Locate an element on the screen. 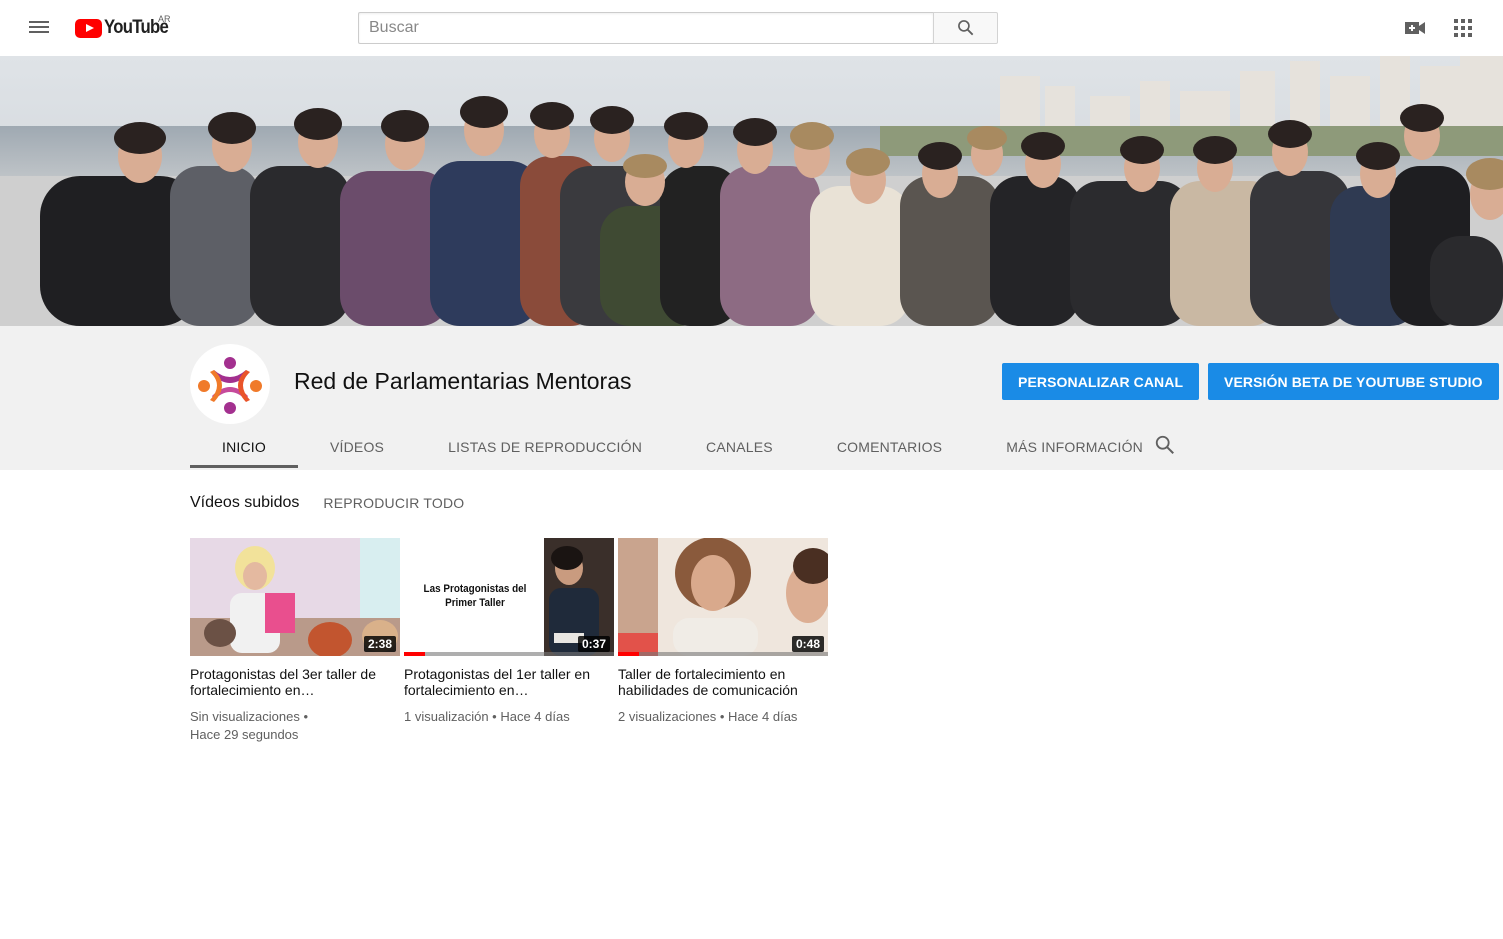 The width and height of the screenshot is (1503, 939). search-input is located at coordinates (645, 28).